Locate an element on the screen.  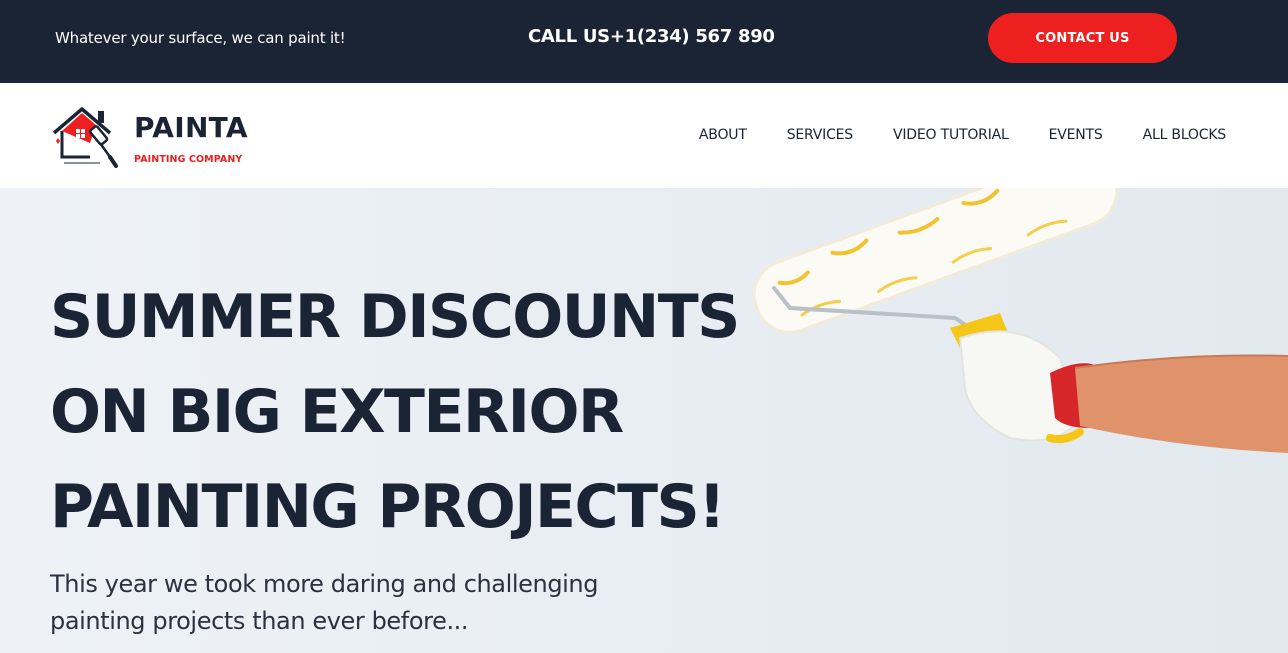
nav-item-about: ABOUT is located at coordinates (723, 135).